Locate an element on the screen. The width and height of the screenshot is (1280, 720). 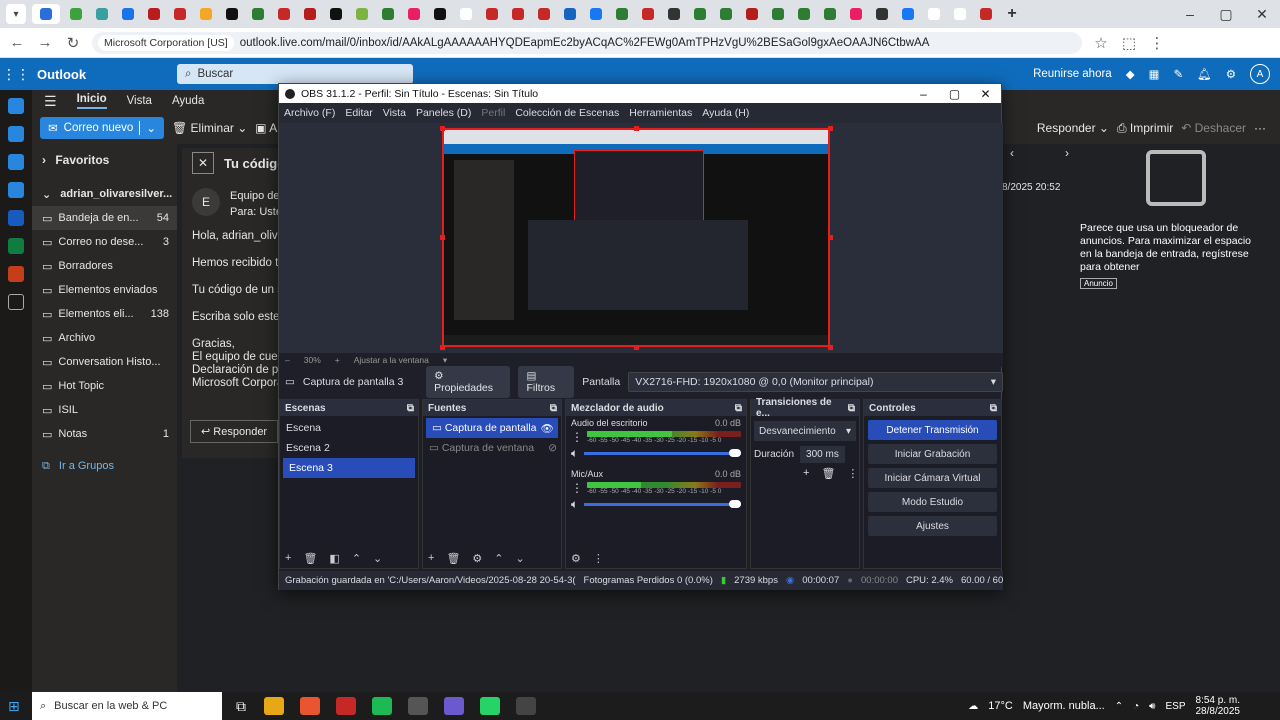
compose-icon: ✎ is located at coordinates (1178, 74).